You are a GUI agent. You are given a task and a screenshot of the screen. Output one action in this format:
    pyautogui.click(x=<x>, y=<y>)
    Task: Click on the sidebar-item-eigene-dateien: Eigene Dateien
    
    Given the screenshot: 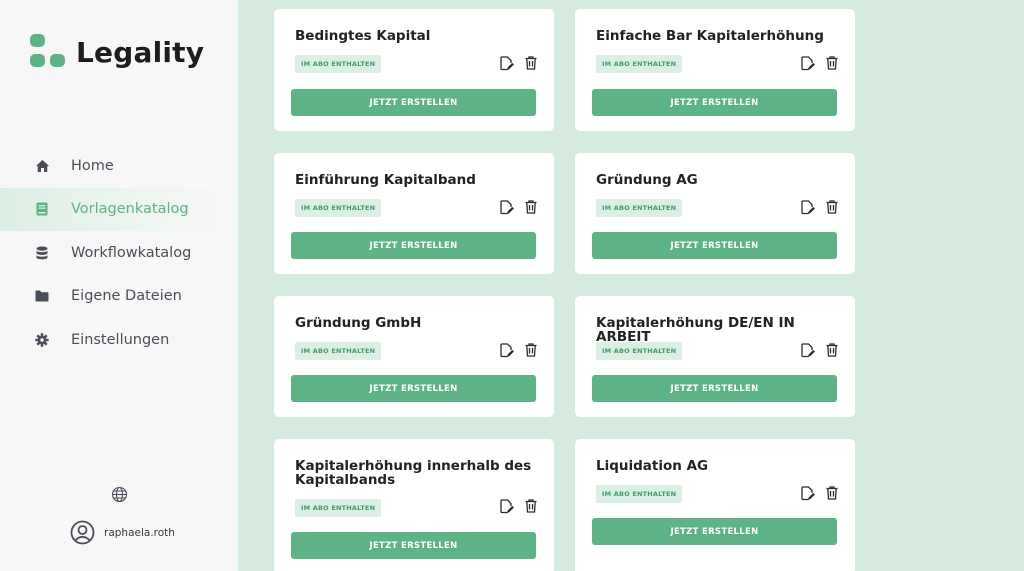 What is the action you would take?
    pyautogui.click(x=119, y=297)
    